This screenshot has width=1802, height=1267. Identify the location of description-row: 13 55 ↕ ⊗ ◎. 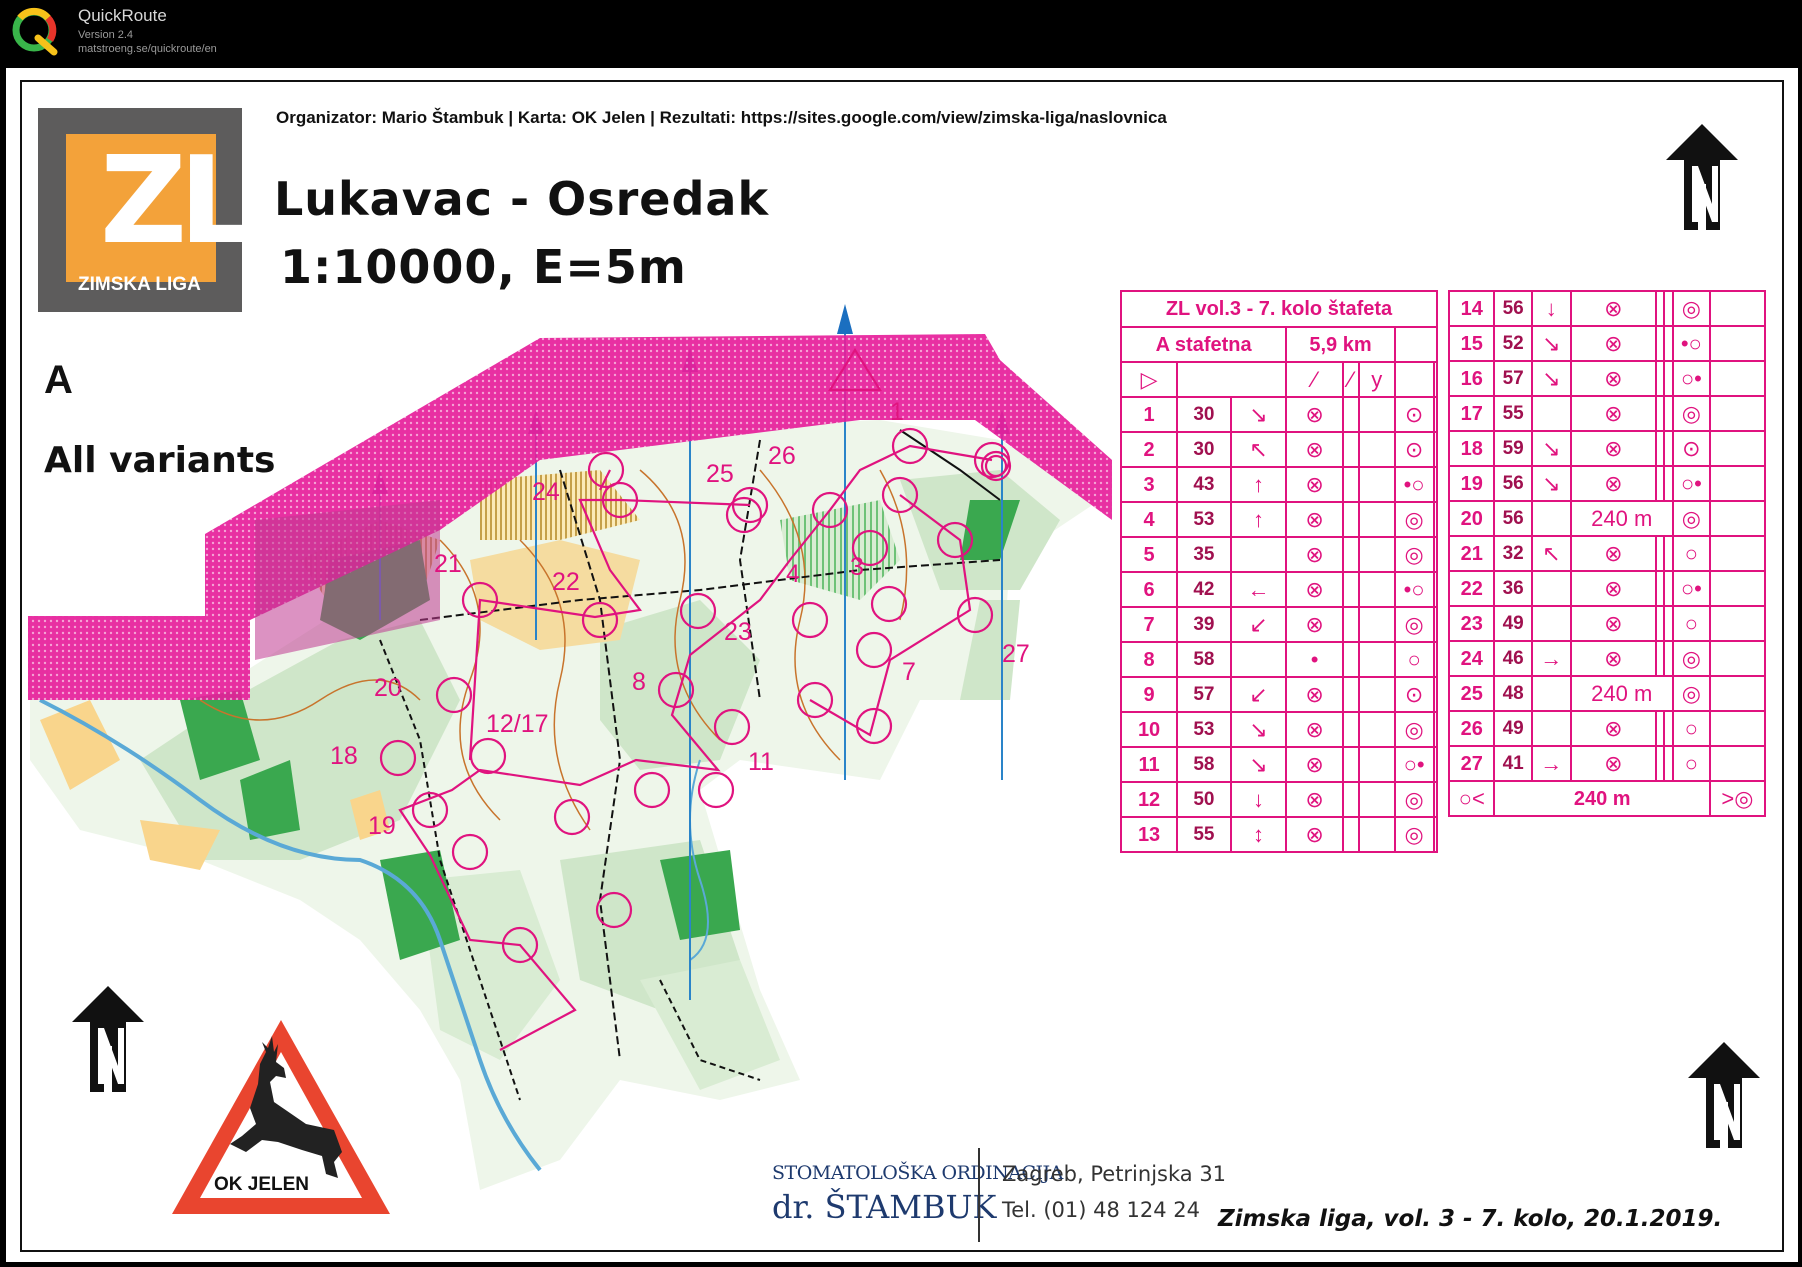
(1279, 834).